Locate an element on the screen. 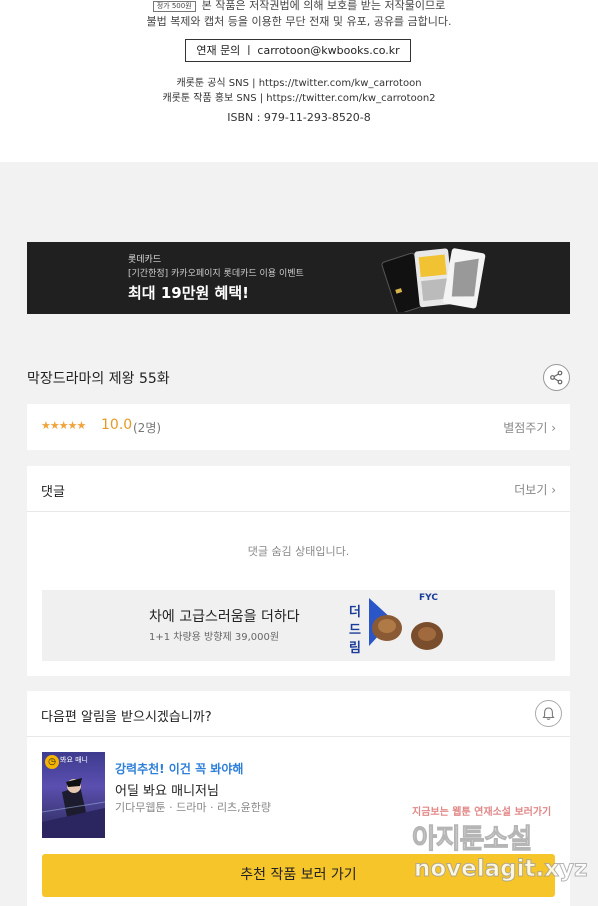  copyright-text1: 본 작품은 저작권법에 의해 보호를 받는 저작물이므로 is located at coordinates (323, 6).